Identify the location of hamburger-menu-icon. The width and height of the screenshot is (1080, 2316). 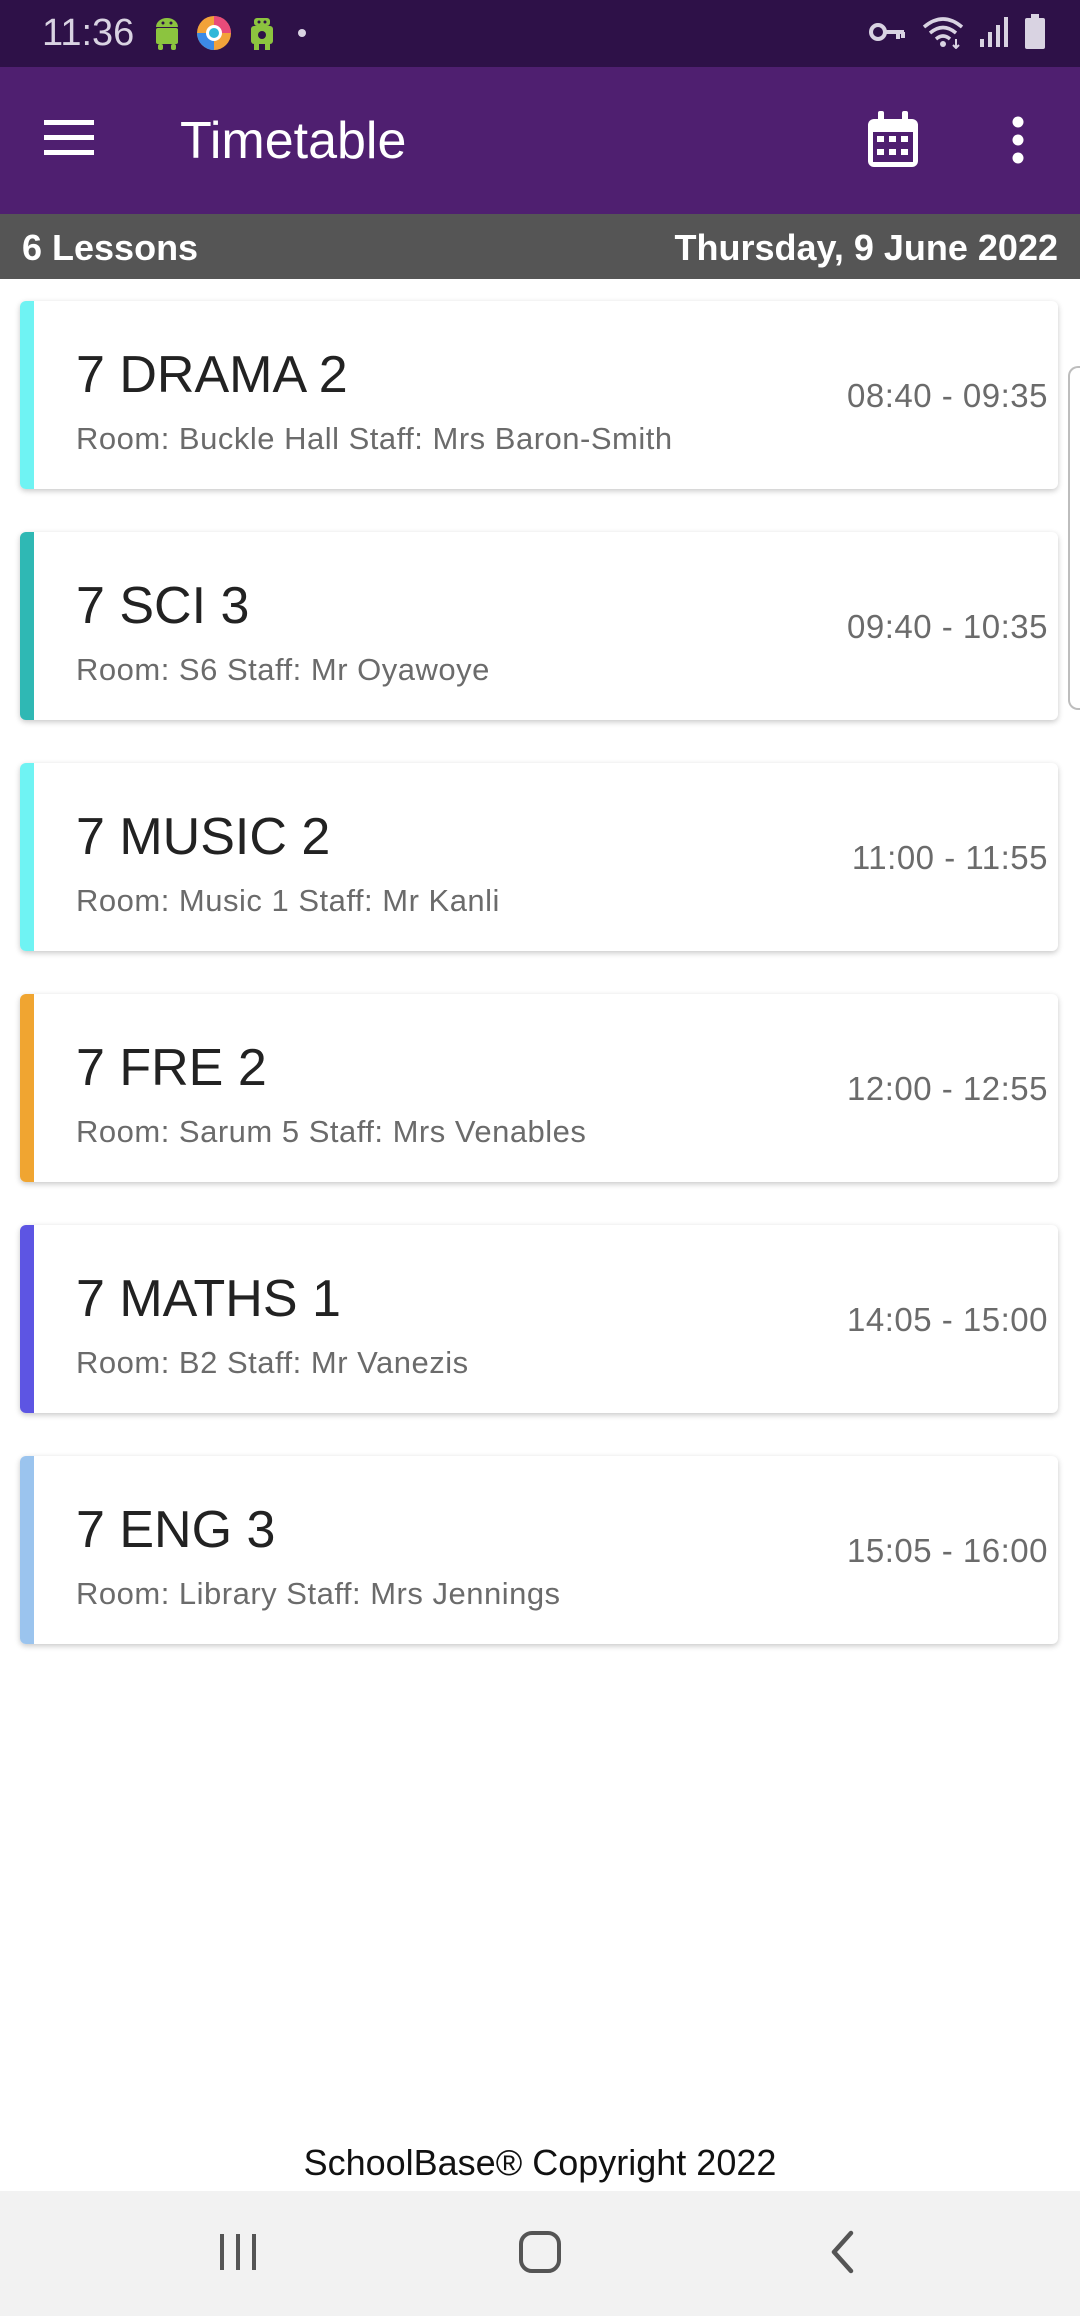
(69, 140).